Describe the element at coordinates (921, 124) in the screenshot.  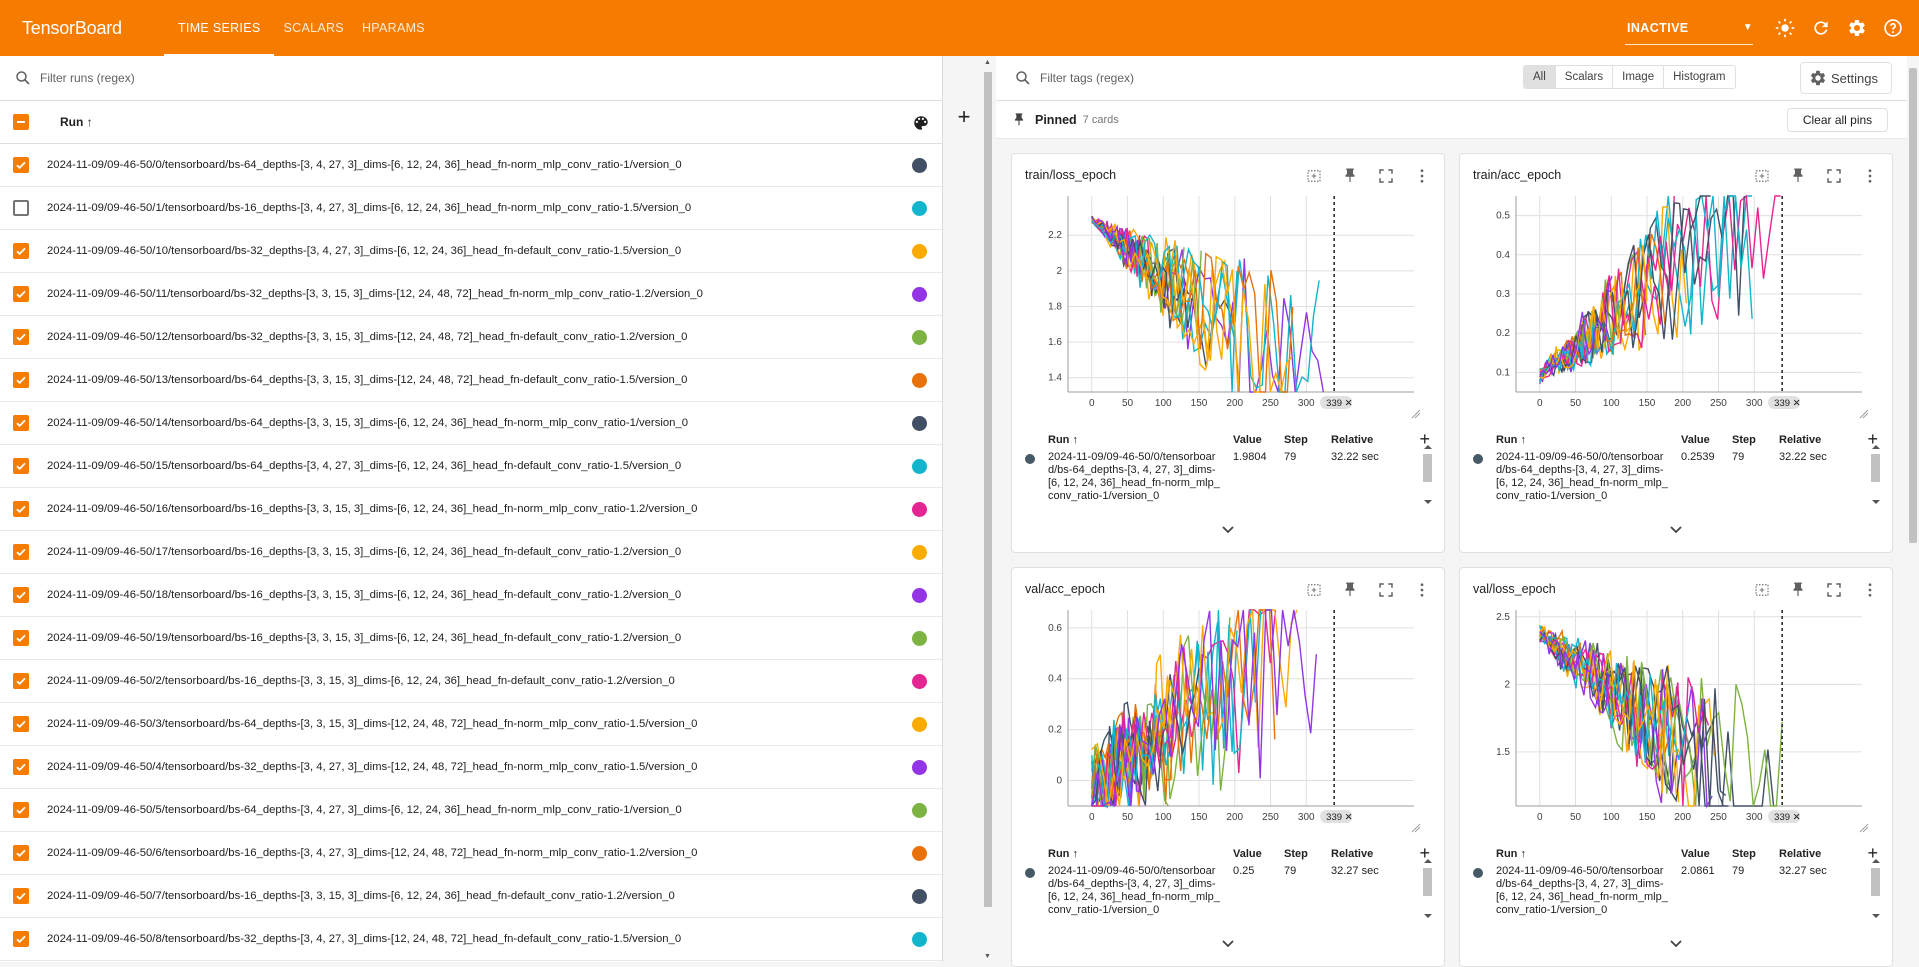
I see `palette-icon` at that location.